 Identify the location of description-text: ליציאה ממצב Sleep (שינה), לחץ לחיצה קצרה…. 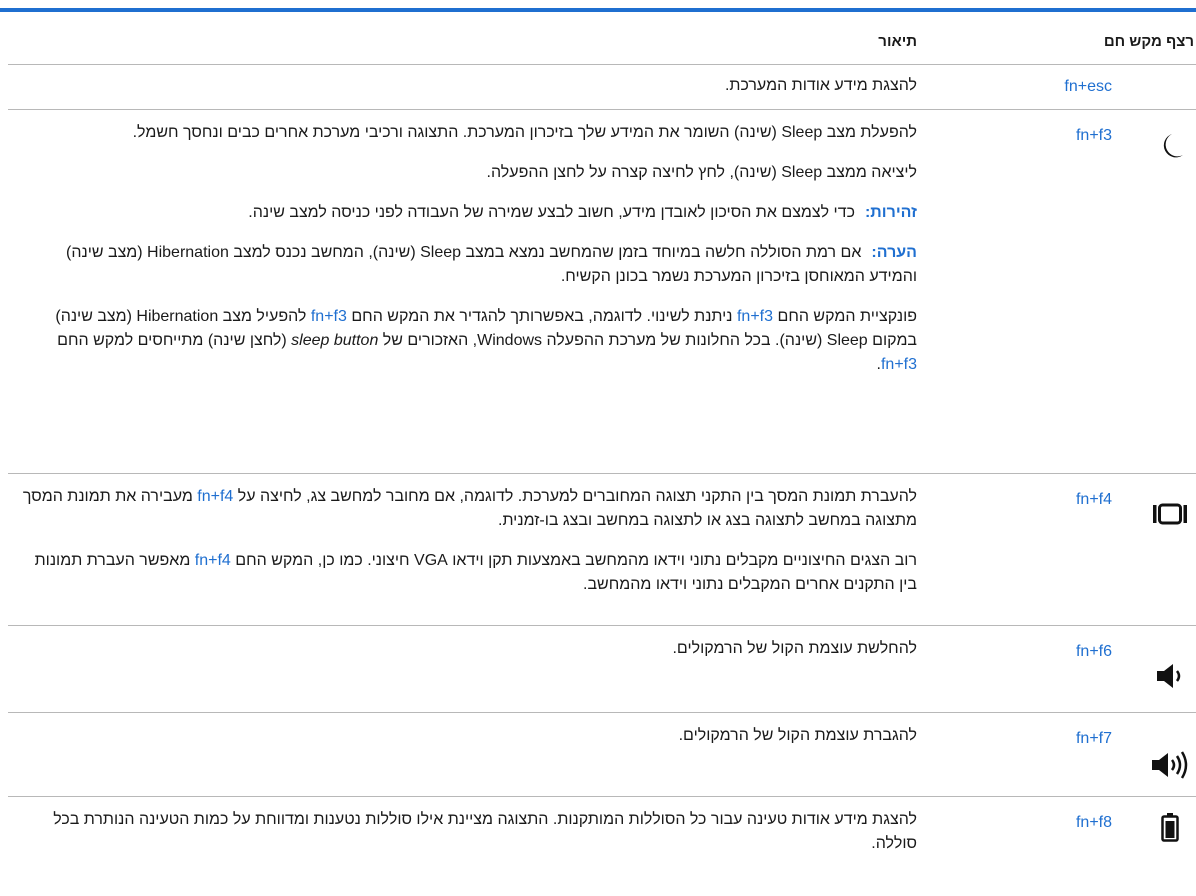
(701, 172).